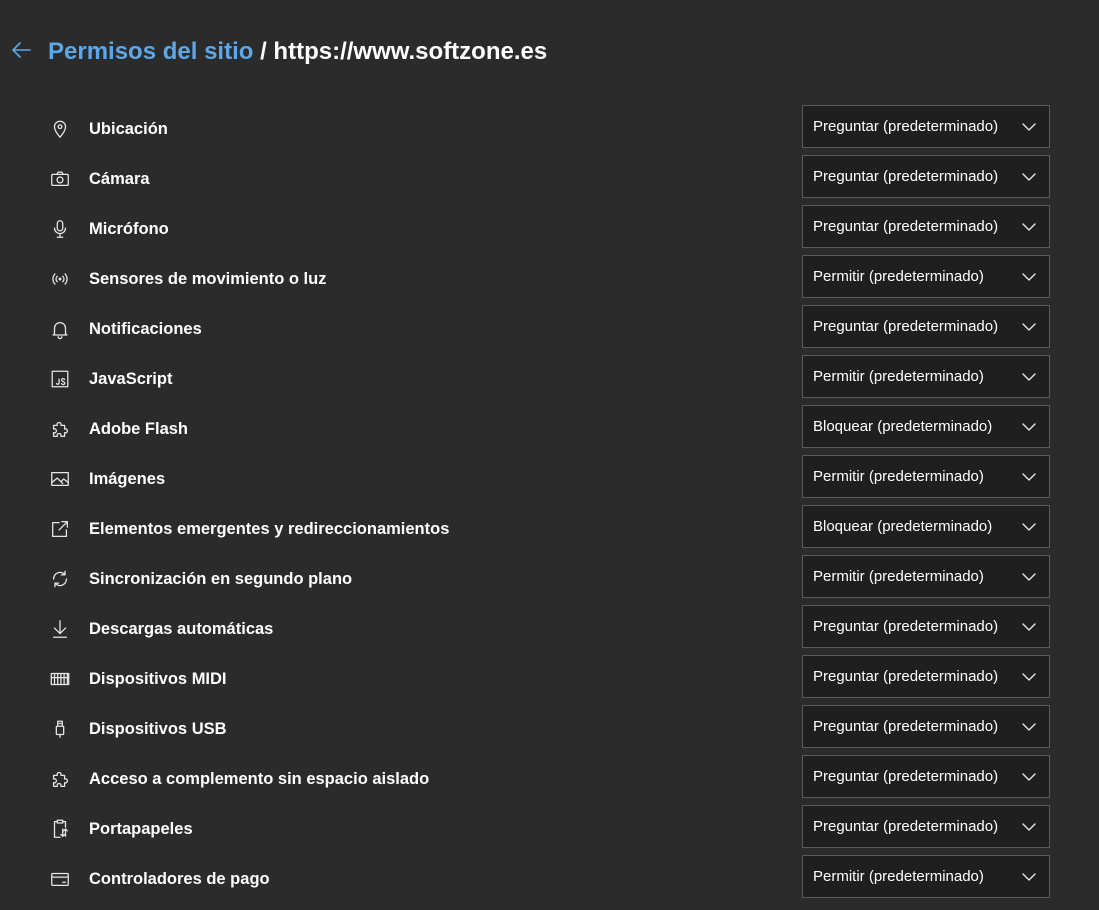 Image resolution: width=1099 pixels, height=910 pixels. I want to click on permission-label: Adobe Flash, so click(139, 428).